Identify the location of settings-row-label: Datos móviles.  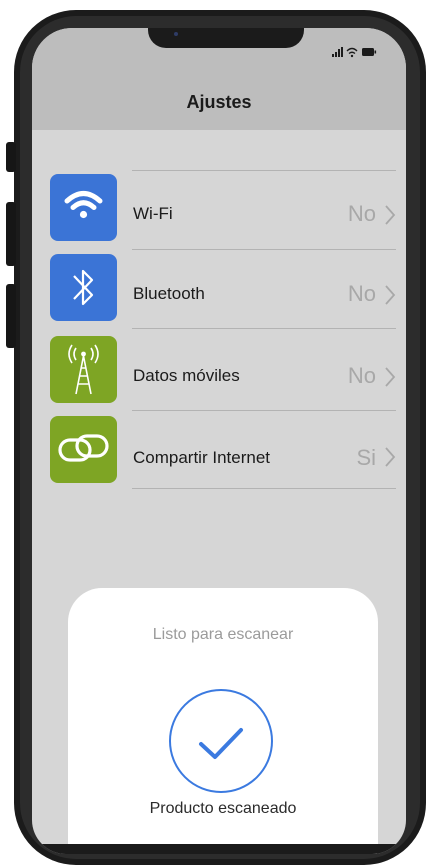
(186, 375).